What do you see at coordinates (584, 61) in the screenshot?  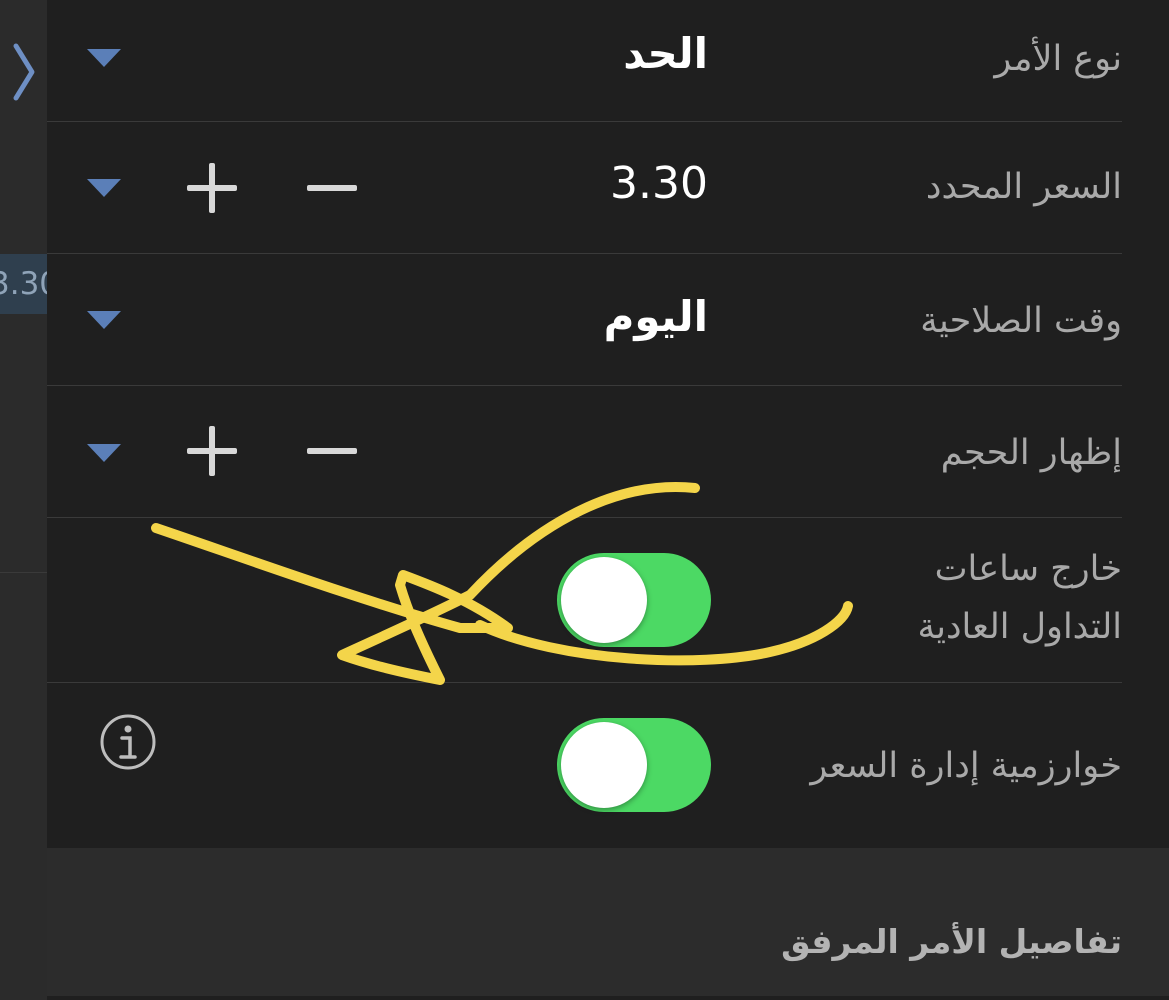 I see `order-type-row: نوع الأمر الحد` at bounding box center [584, 61].